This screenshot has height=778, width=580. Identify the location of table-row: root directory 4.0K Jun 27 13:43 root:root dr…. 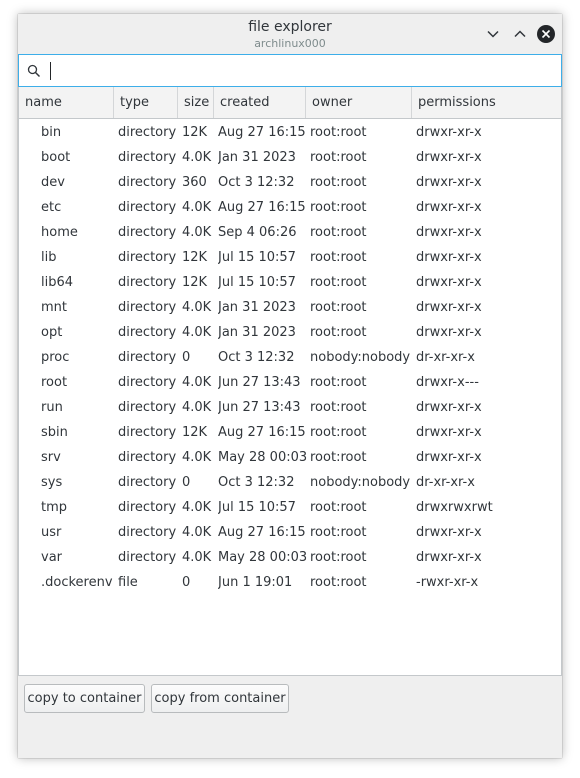
(290, 382).